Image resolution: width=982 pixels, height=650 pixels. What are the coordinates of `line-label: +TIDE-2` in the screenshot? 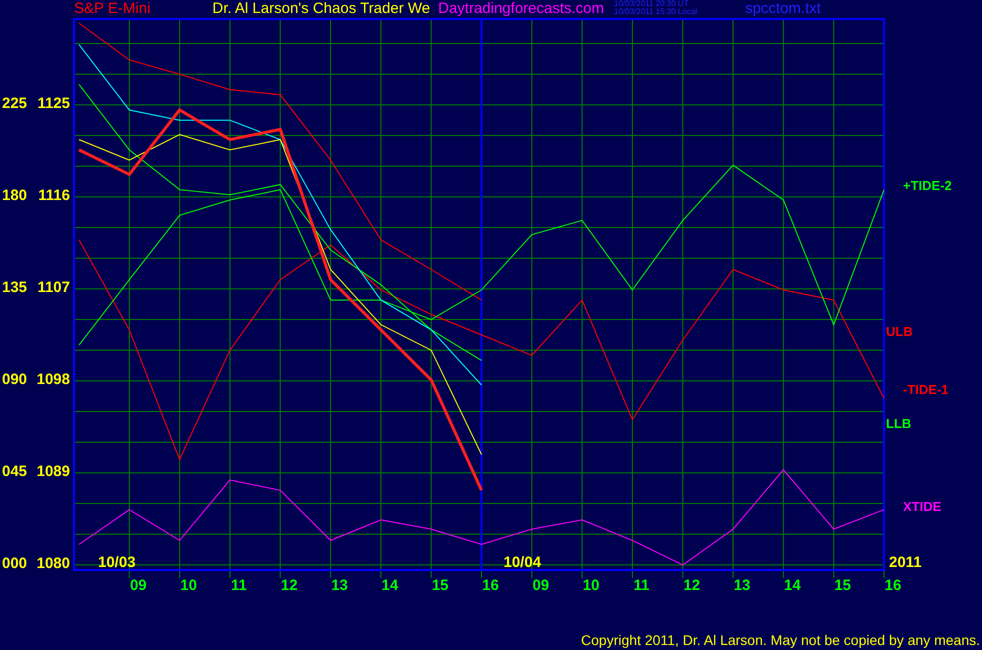 It's located at (927, 185).